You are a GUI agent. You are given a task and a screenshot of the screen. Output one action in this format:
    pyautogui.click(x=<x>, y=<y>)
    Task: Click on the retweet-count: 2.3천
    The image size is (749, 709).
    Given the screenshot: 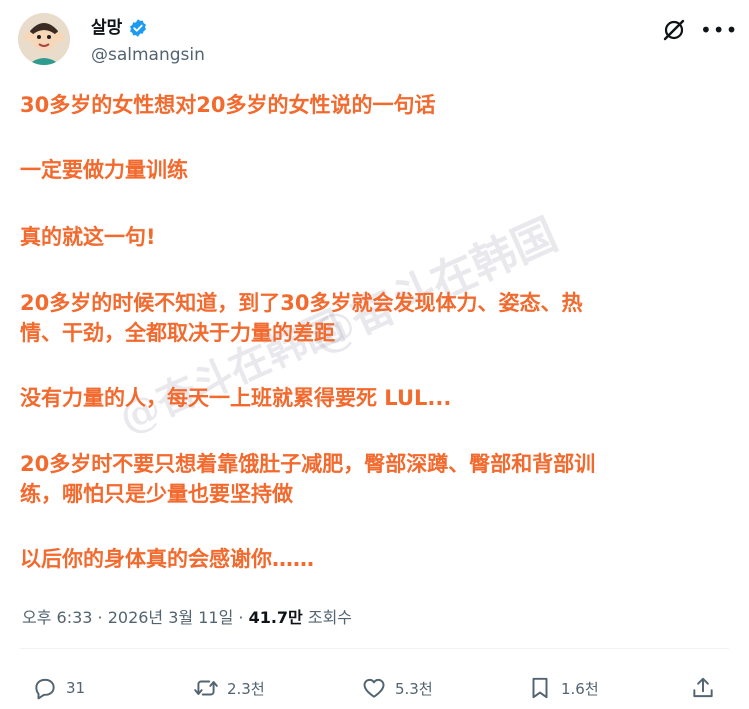 What is the action you would take?
    pyautogui.click(x=246, y=688)
    